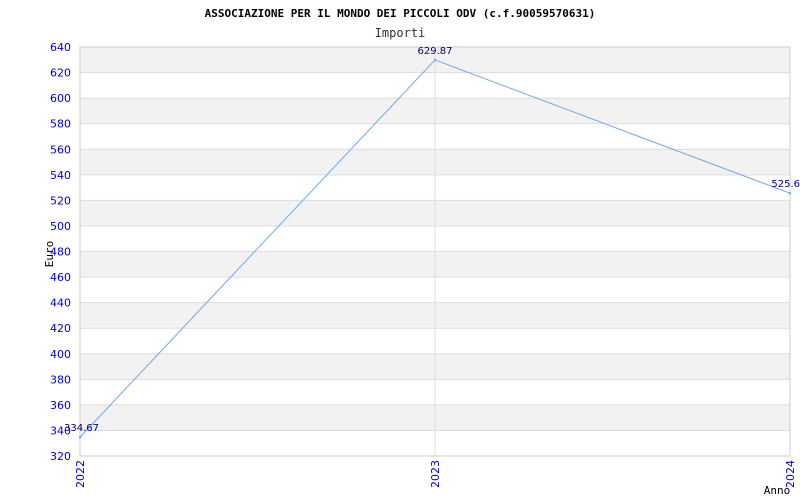  What do you see at coordinates (80, 474) in the screenshot?
I see `x-tick-label: 2022` at bounding box center [80, 474].